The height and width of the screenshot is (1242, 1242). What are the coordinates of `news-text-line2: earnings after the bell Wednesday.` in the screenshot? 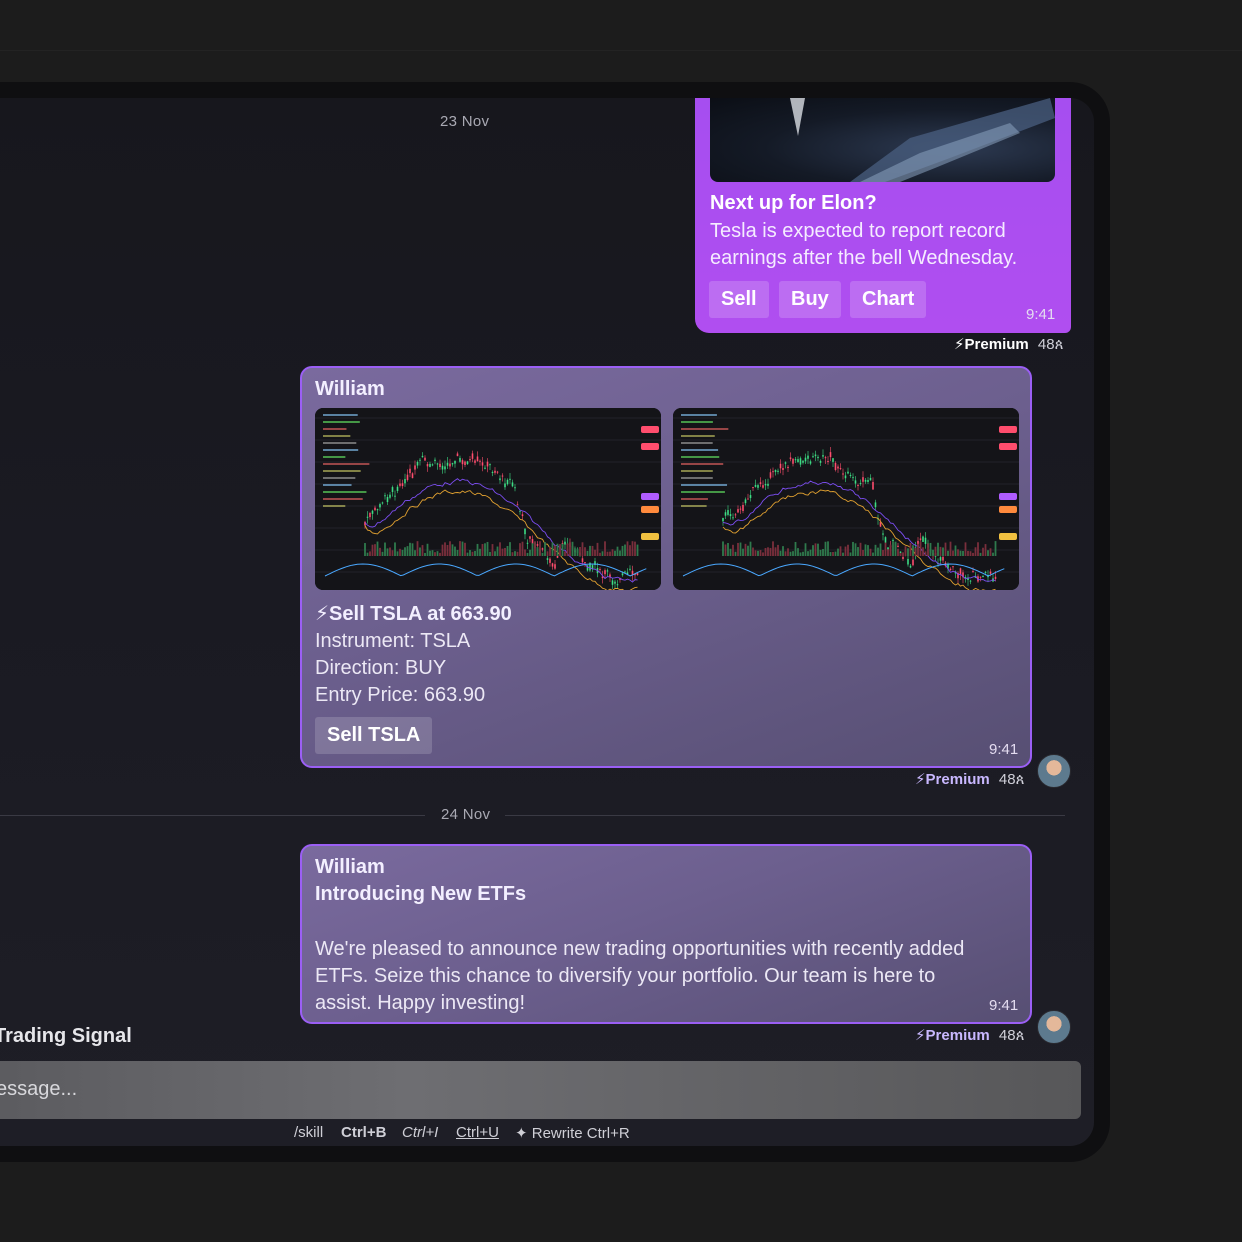 It's located at (864, 258).